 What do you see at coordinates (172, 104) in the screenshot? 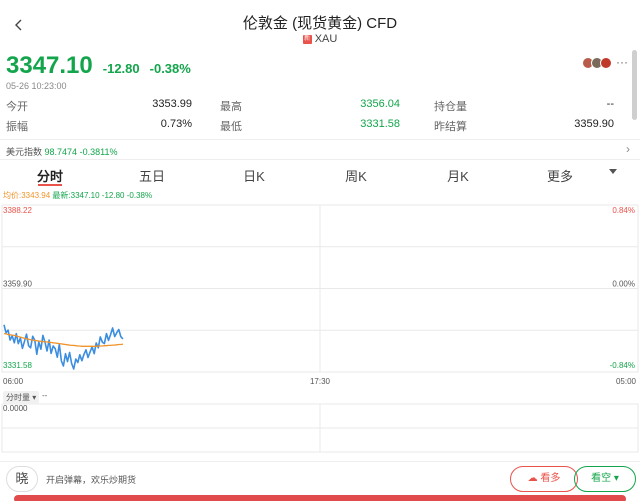
I see `open-value: 3353.99` at bounding box center [172, 104].